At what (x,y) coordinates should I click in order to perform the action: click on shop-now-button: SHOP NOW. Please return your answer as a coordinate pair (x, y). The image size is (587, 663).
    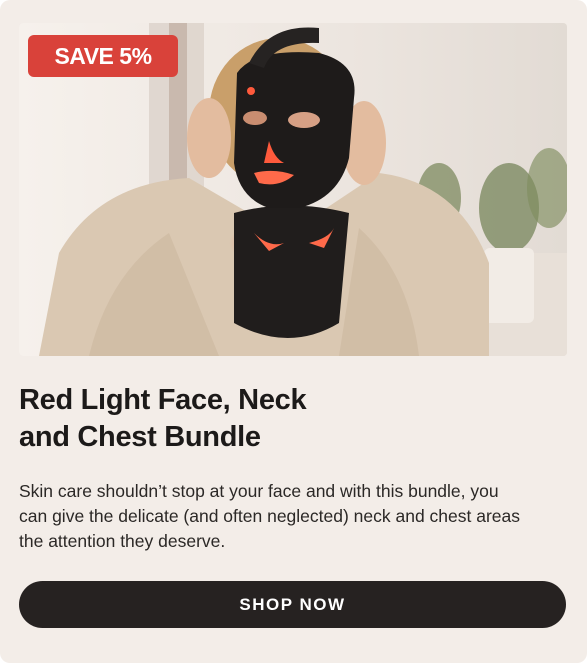
    Looking at the image, I should click on (292, 604).